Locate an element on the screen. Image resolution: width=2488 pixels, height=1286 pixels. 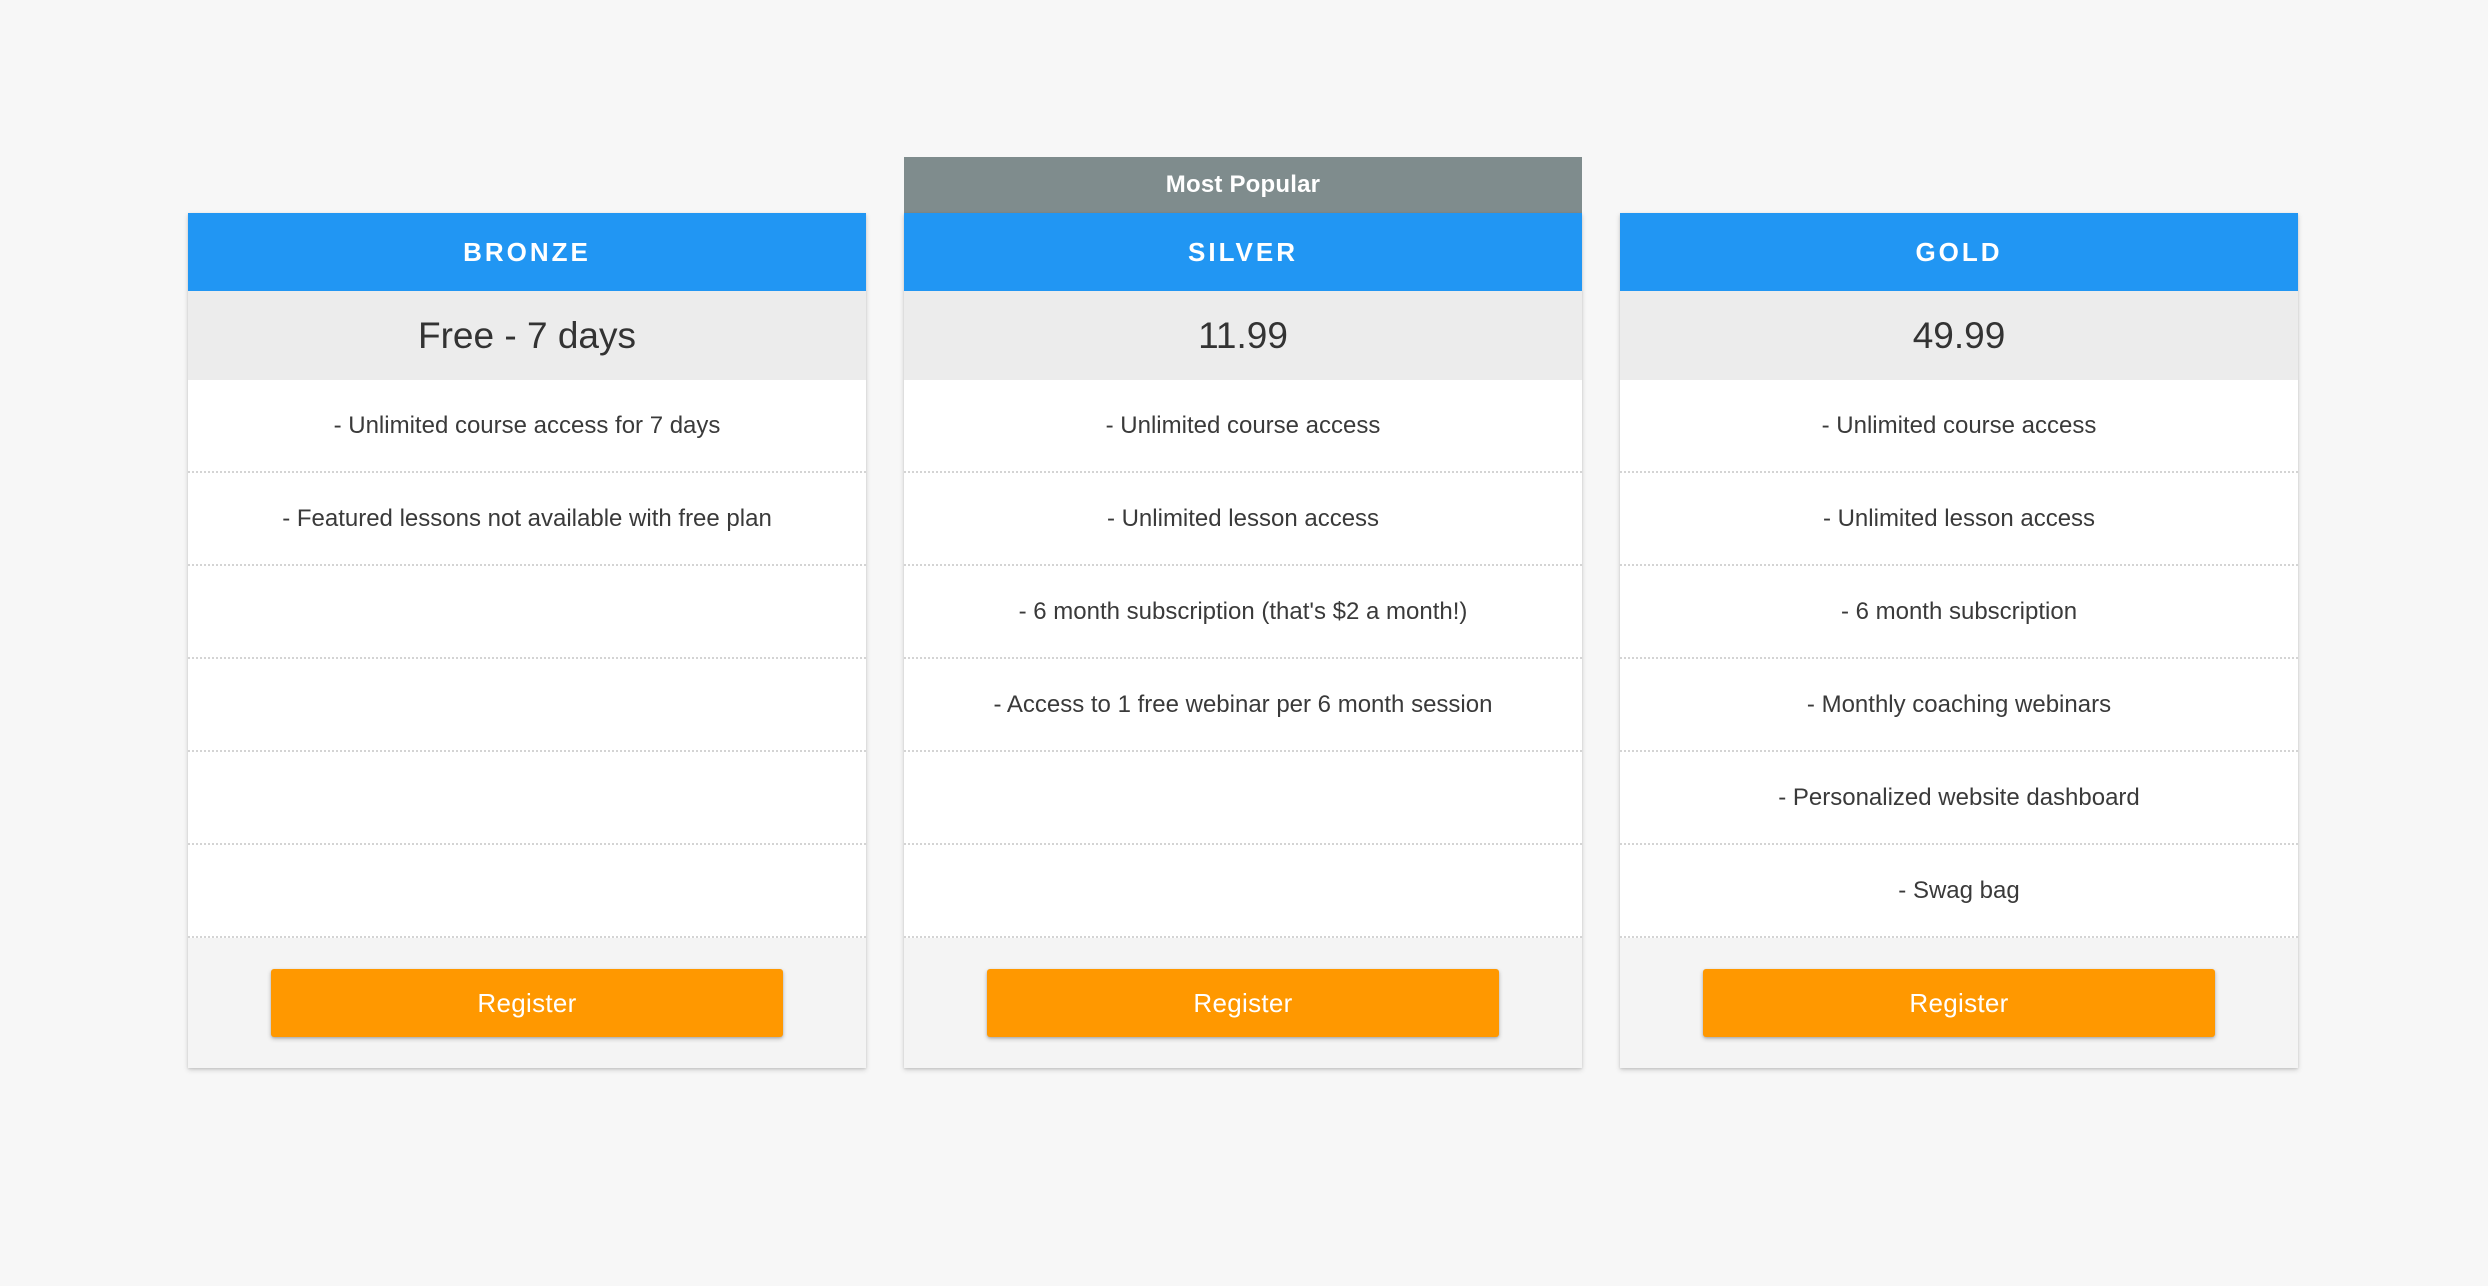
banner-slot-silver: Most Popular is located at coordinates (1243, 185).